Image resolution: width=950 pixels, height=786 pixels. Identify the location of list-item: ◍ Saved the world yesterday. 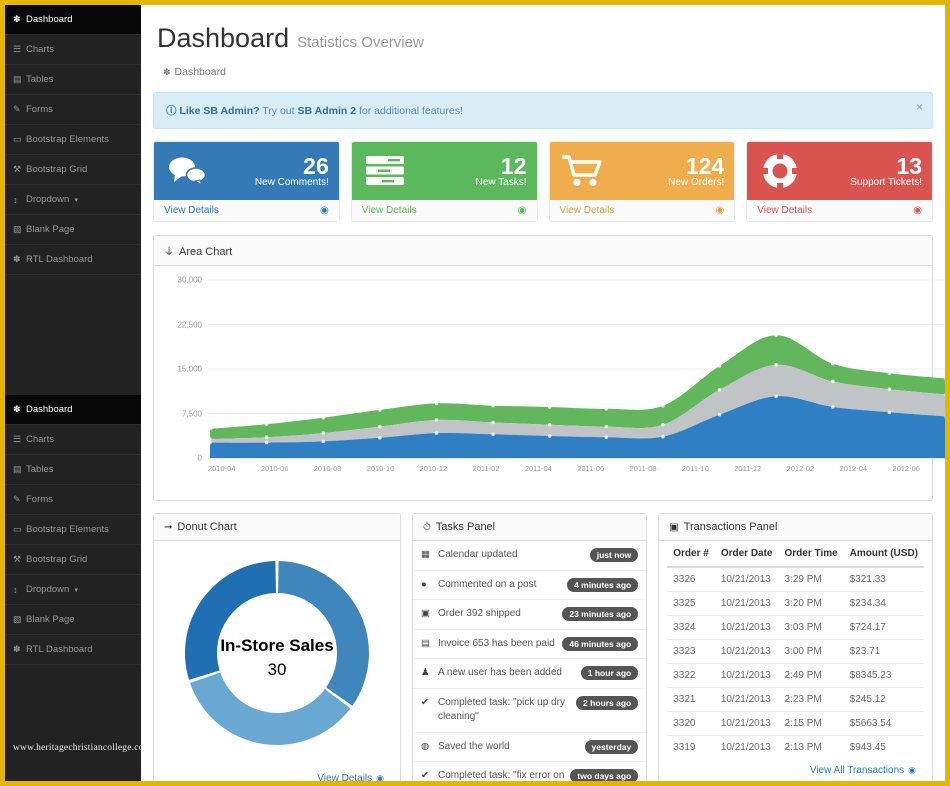
(530, 747).